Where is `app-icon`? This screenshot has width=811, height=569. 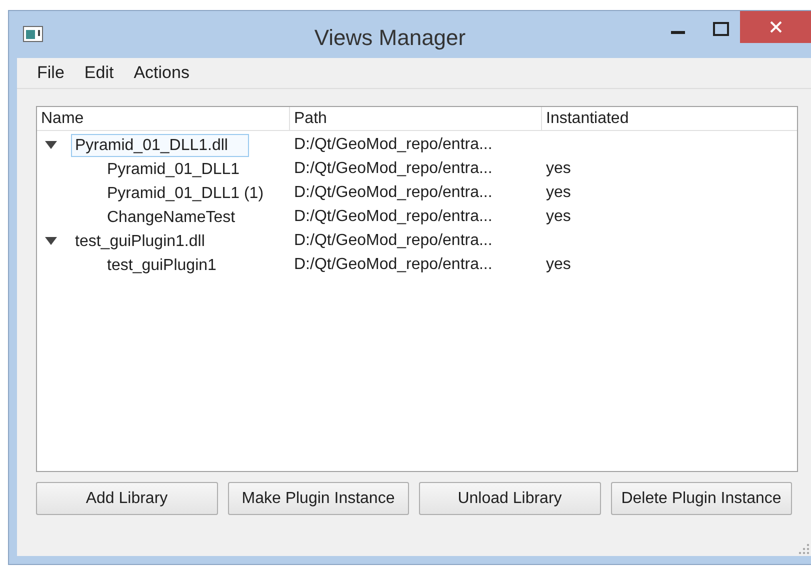 app-icon is located at coordinates (33, 34).